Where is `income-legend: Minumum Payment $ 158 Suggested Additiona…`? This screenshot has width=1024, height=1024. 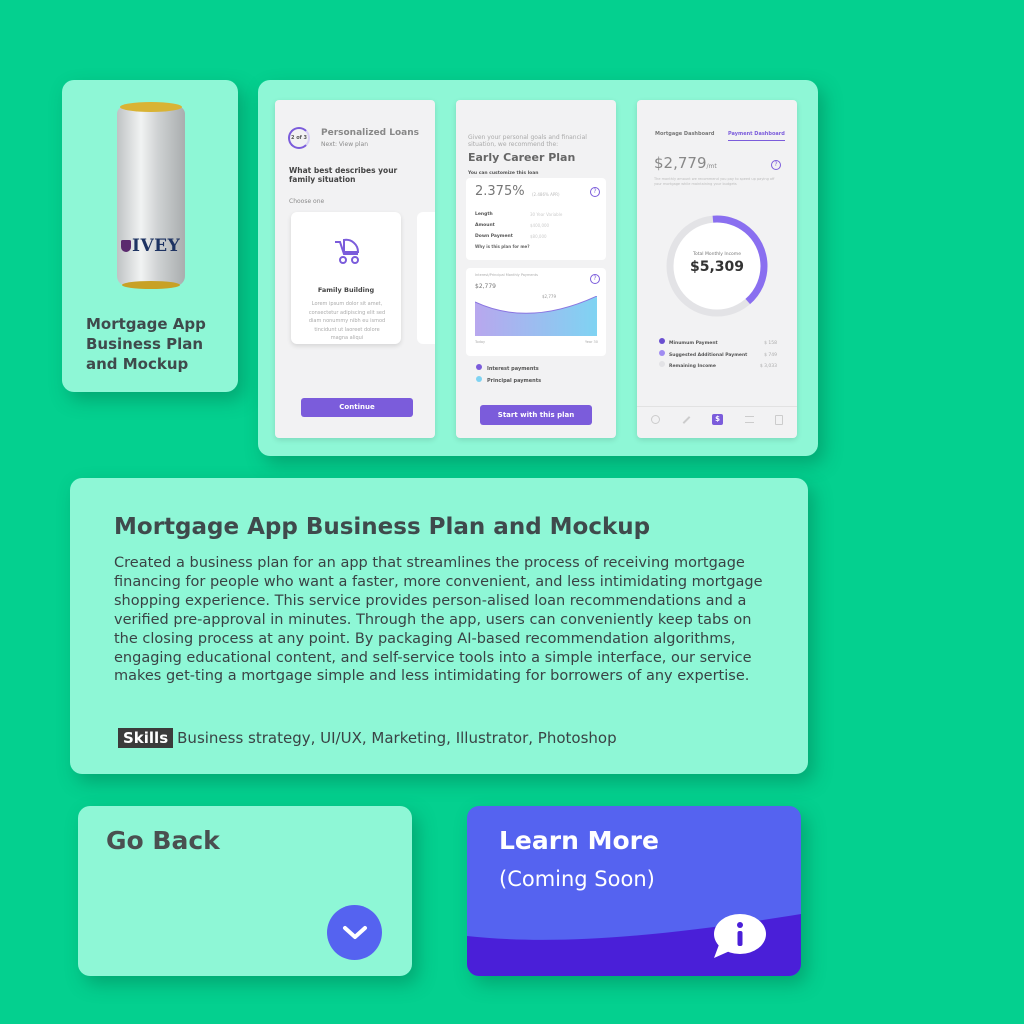 income-legend: Minumum Payment $ 158 Suggested Additiona… is located at coordinates (718, 355).